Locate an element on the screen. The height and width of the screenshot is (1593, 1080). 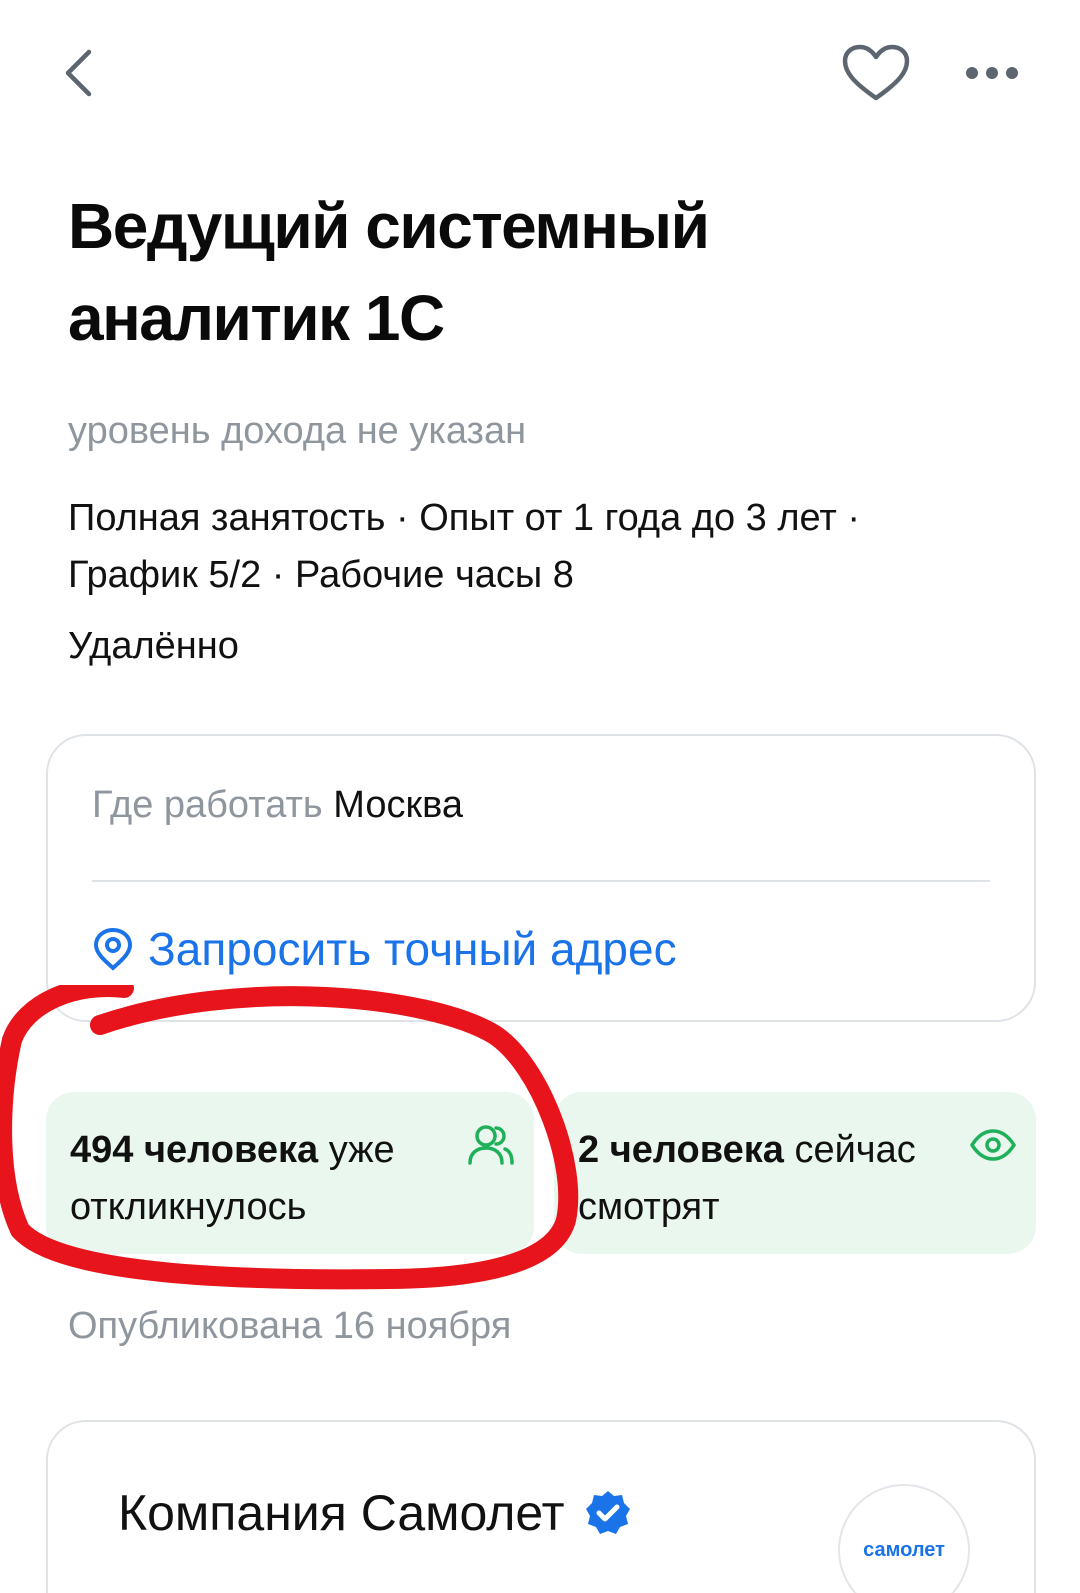
location-pin-icon is located at coordinates (113, 949).